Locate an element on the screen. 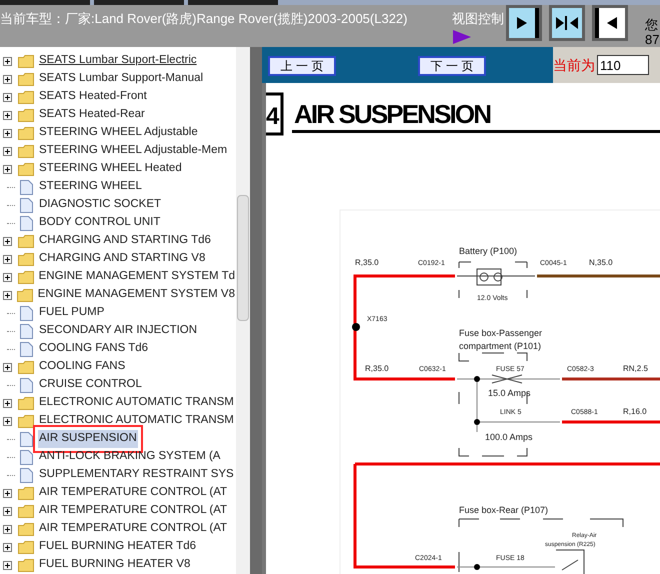 The height and width of the screenshot is (574, 660). diagram-label: N,35.0 is located at coordinates (601, 262).